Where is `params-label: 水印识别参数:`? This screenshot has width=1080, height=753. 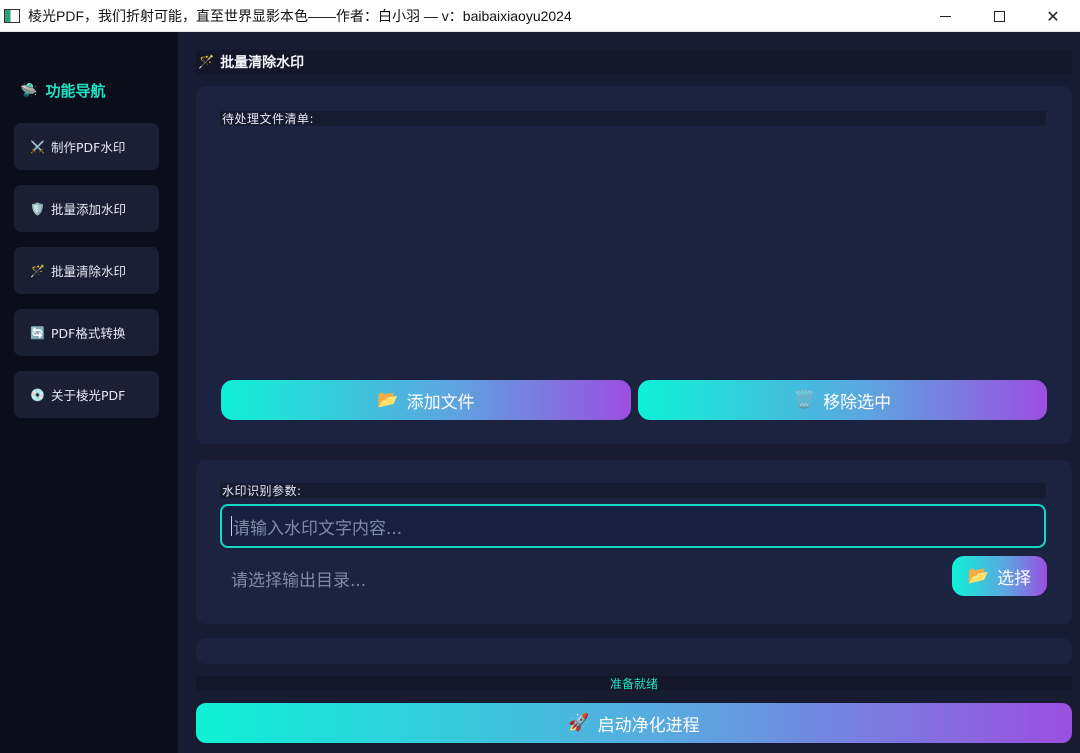
params-label: 水印识别参数: is located at coordinates (633, 490).